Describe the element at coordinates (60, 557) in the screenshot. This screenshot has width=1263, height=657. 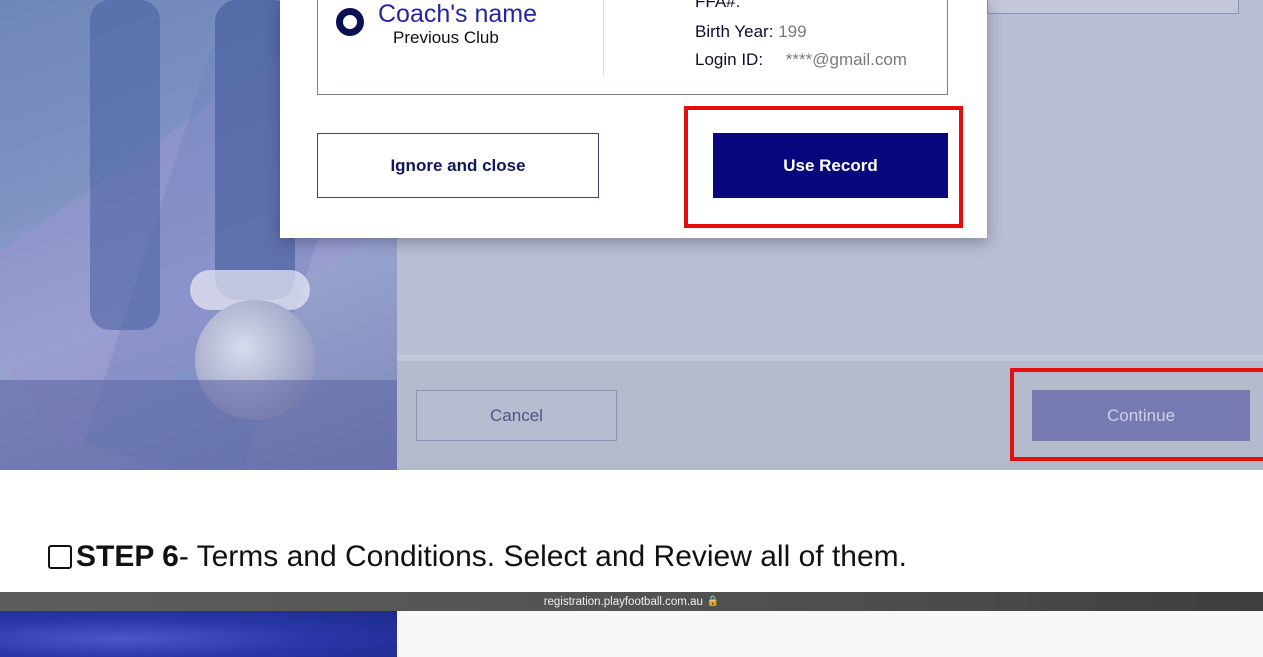
I see `checkbox-icon` at that location.